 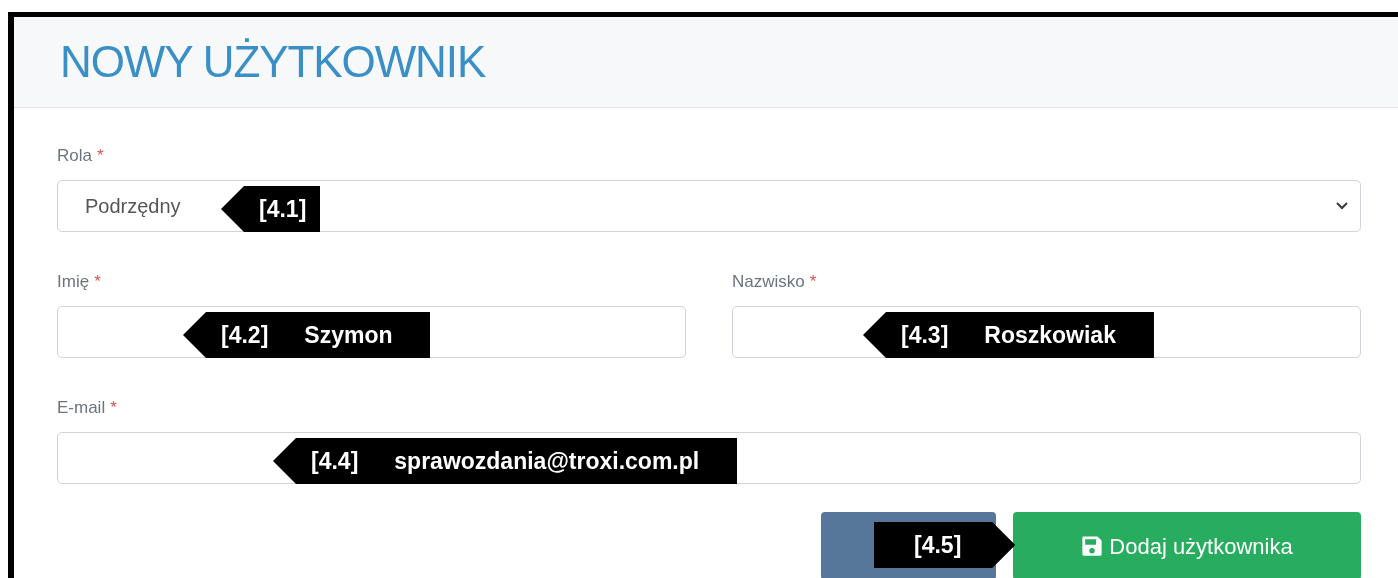 What do you see at coordinates (925, 335) in the screenshot?
I see `callout-number: [4.3]` at bounding box center [925, 335].